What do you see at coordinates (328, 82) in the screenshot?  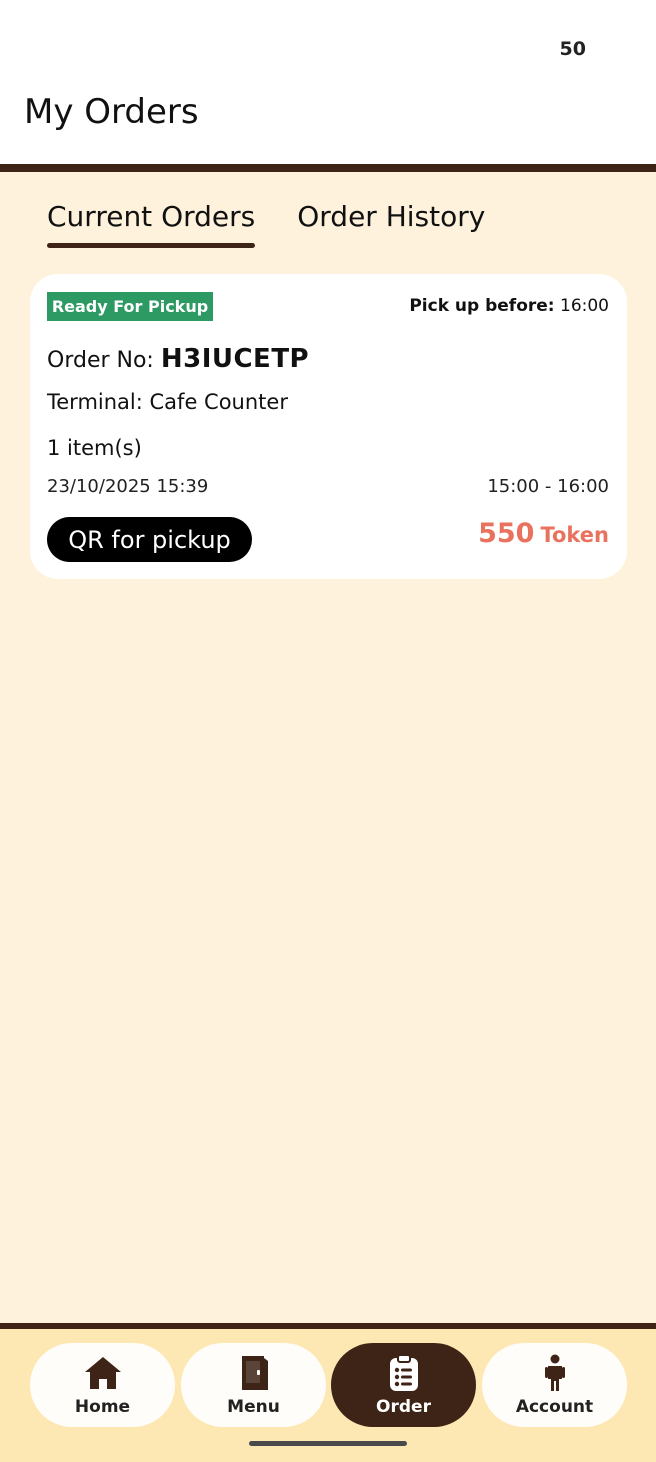 I see `app-header: 50 My Orders` at bounding box center [328, 82].